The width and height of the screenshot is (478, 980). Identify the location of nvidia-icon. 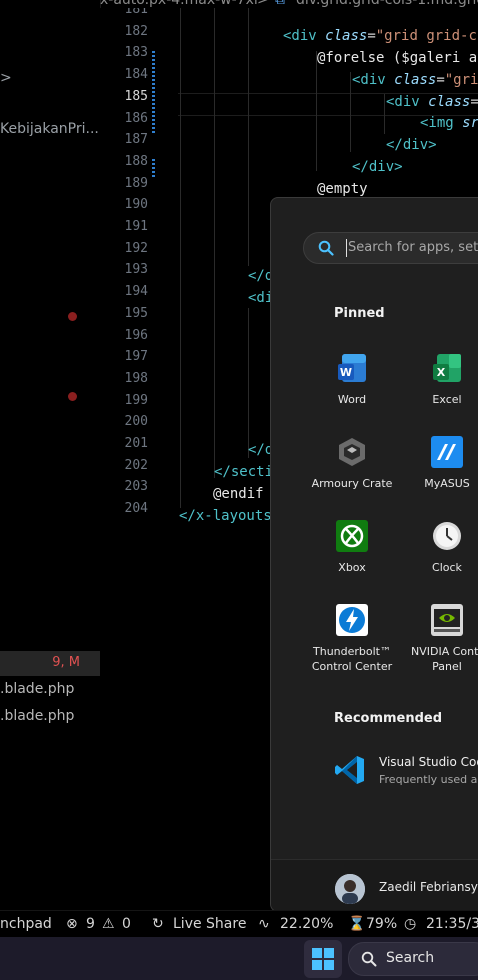
(447, 620).